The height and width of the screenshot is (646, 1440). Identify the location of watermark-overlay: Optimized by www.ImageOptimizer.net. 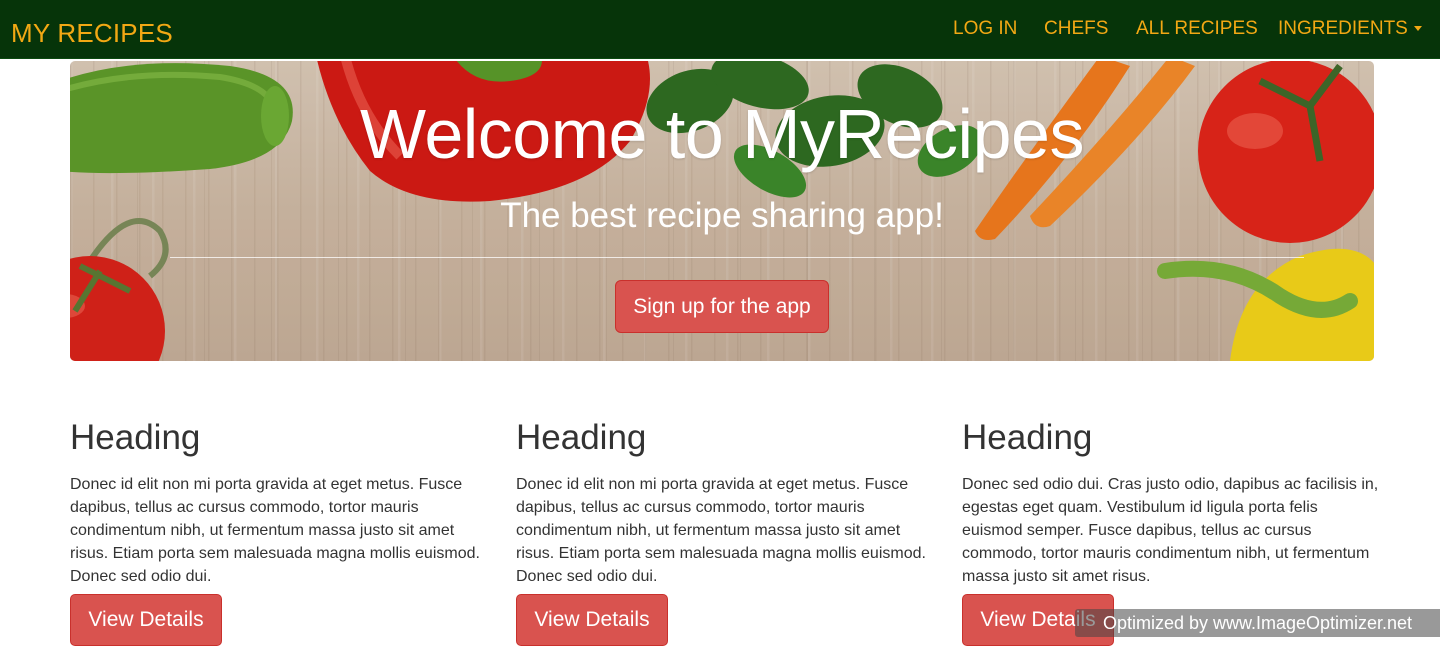
(1257, 623).